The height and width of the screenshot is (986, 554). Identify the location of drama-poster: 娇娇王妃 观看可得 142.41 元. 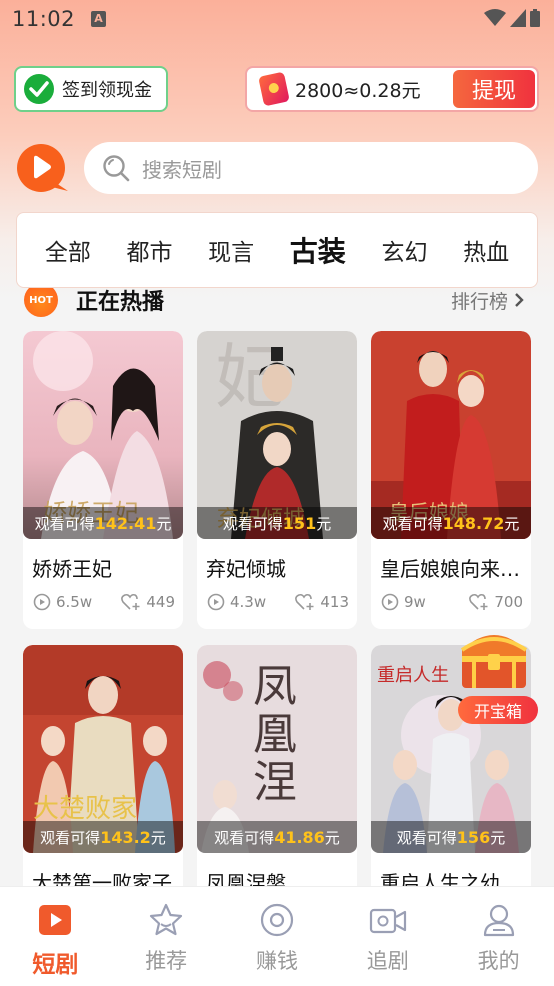
(103, 435).